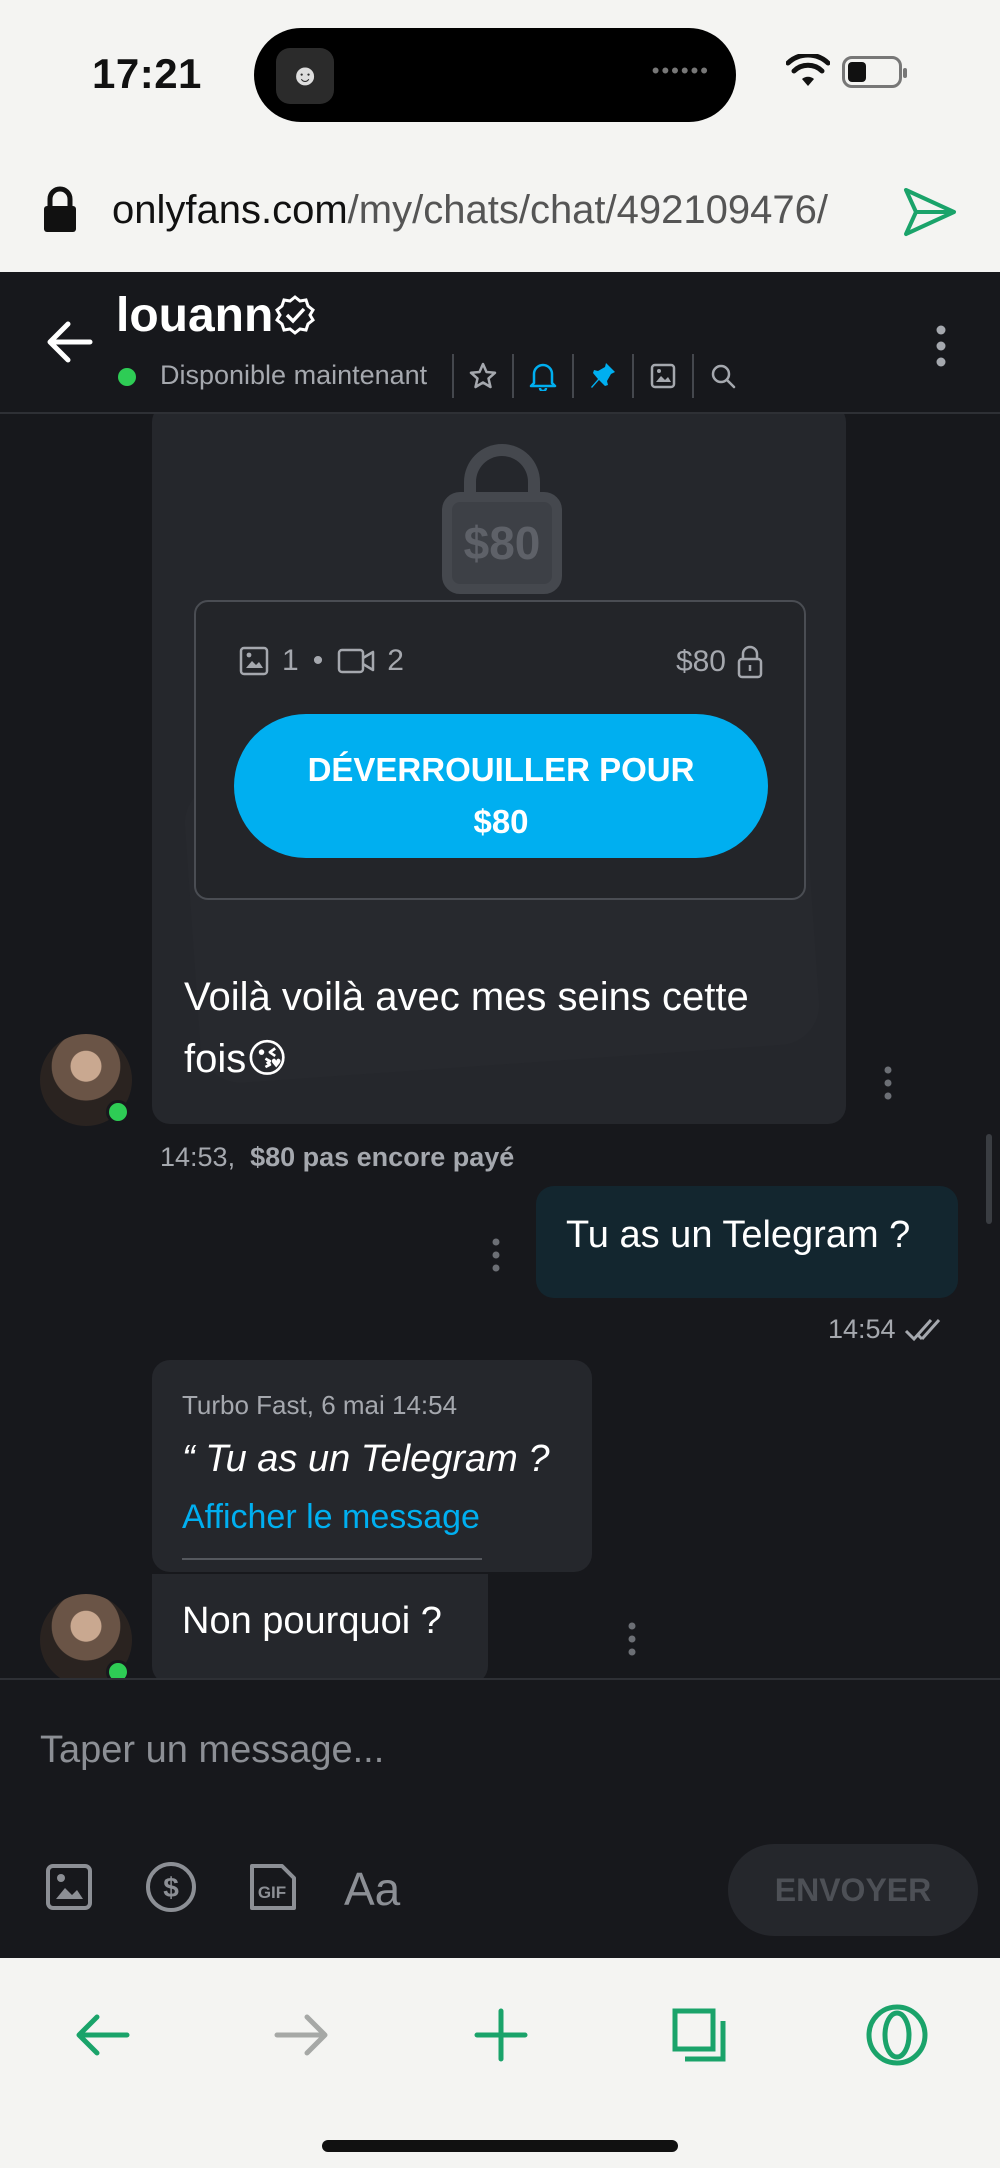 Image resolution: width=1000 pixels, height=2168 pixels. What do you see at coordinates (941, 346) in the screenshot?
I see `more-options-icon` at bounding box center [941, 346].